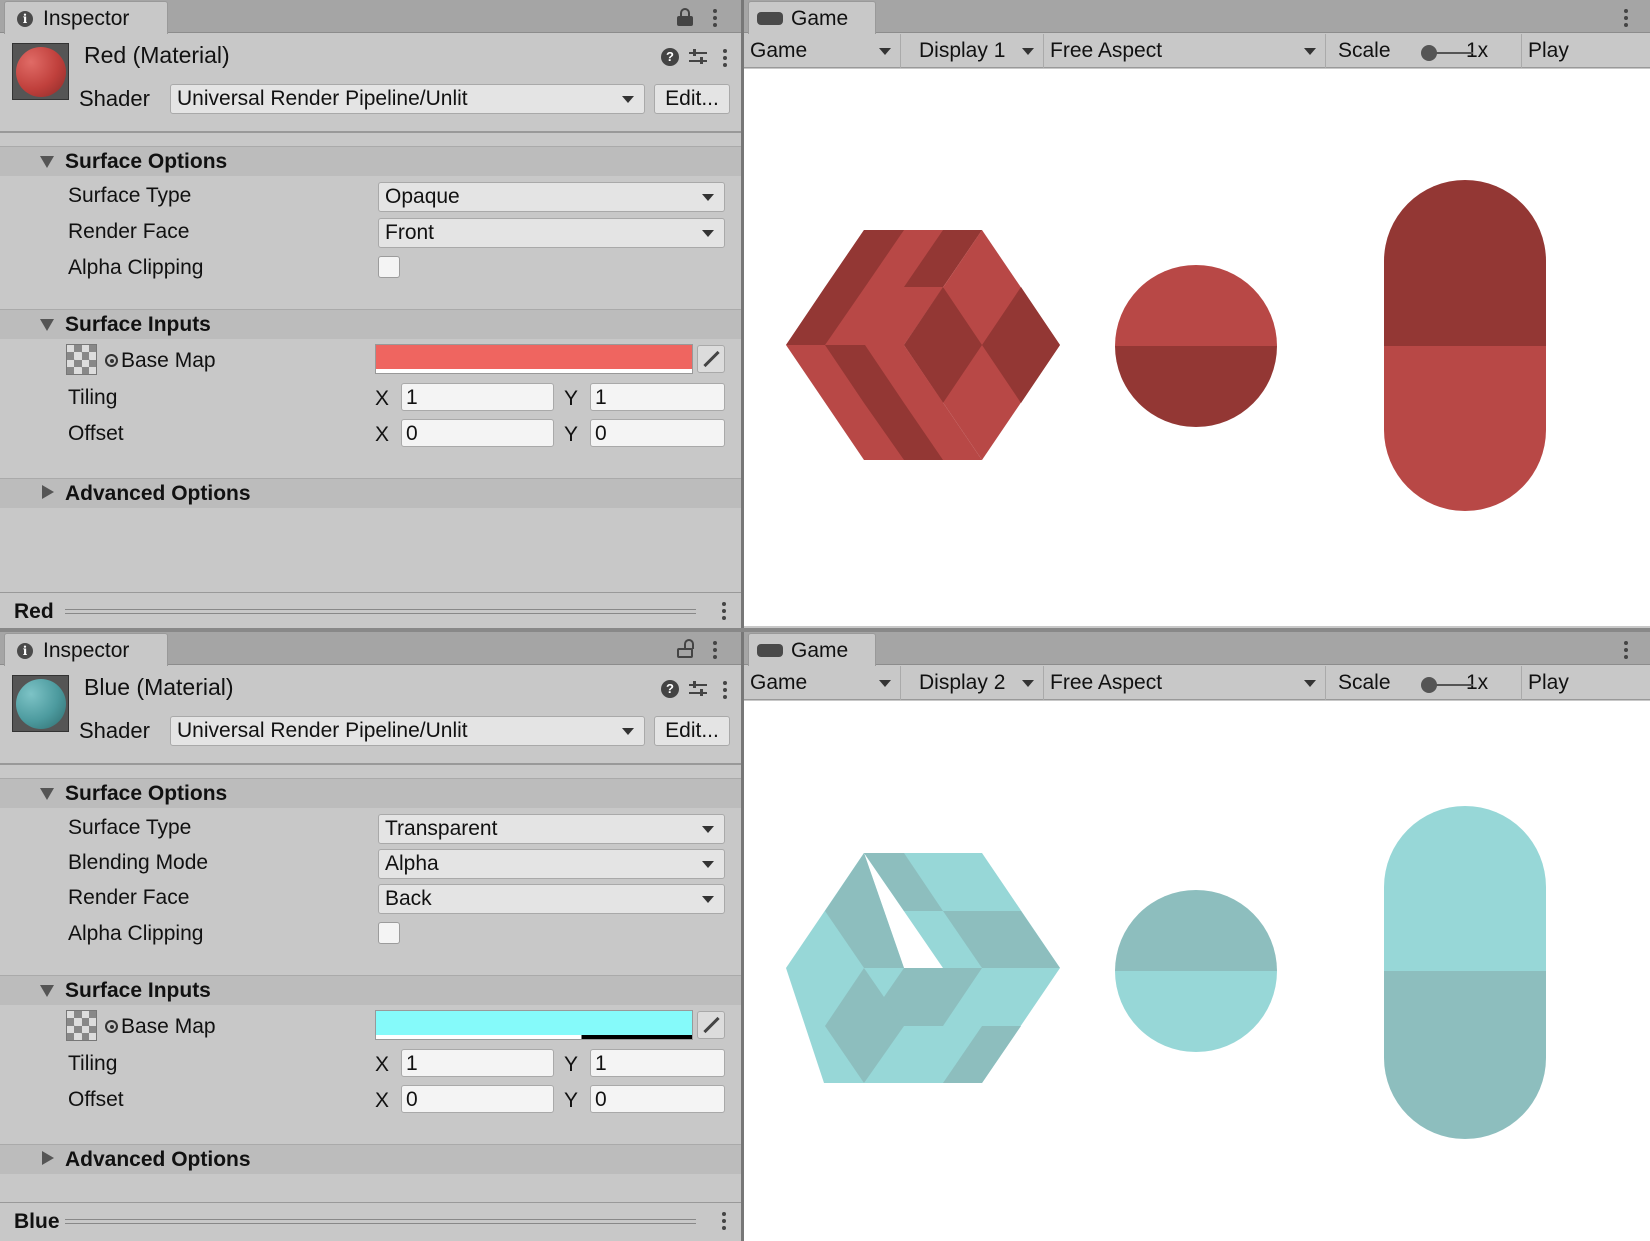  Describe the element at coordinates (96, 1099) in the screenshot. I see `offset-label: Offset` at that location.